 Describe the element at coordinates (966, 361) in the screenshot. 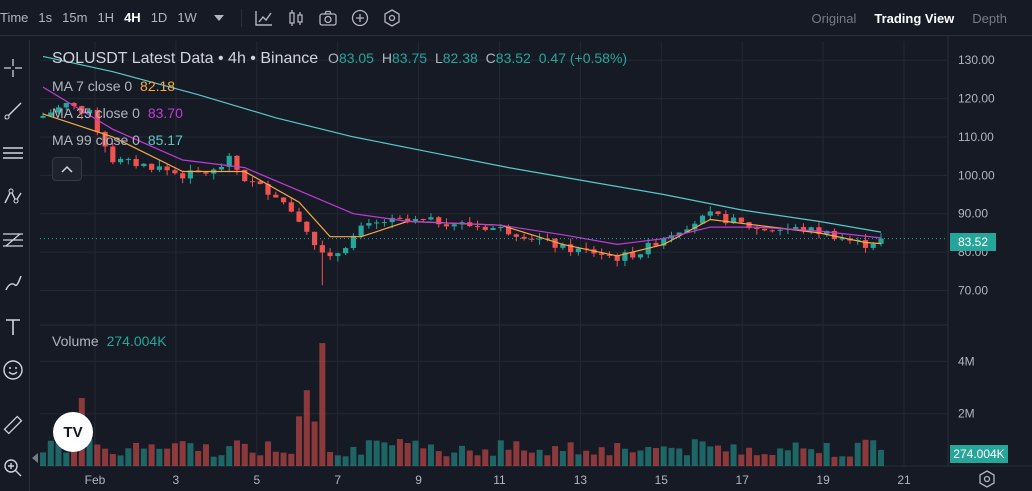

I see `volume-tick-label: 4M` at that location.